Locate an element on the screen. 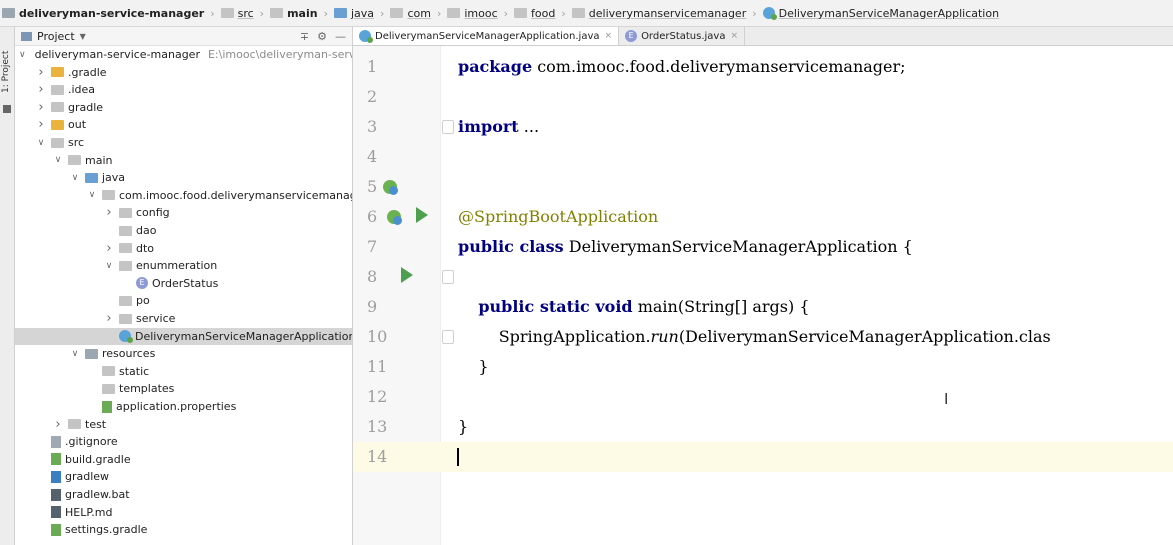 The height and width of the screenshot is (545, 1173). collapse-icon: ∓ is located at coordinates (304, 36).